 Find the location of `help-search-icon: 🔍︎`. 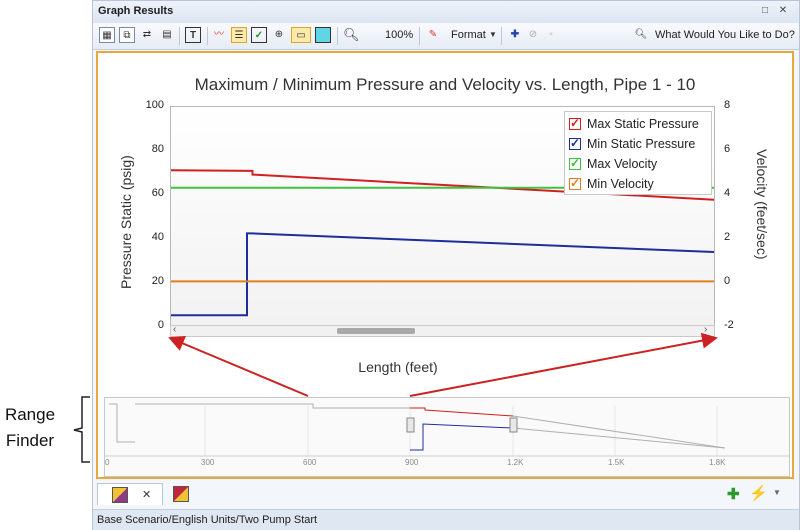

help-search-icon: 🔍︎ is located at coordinates (641, 35).